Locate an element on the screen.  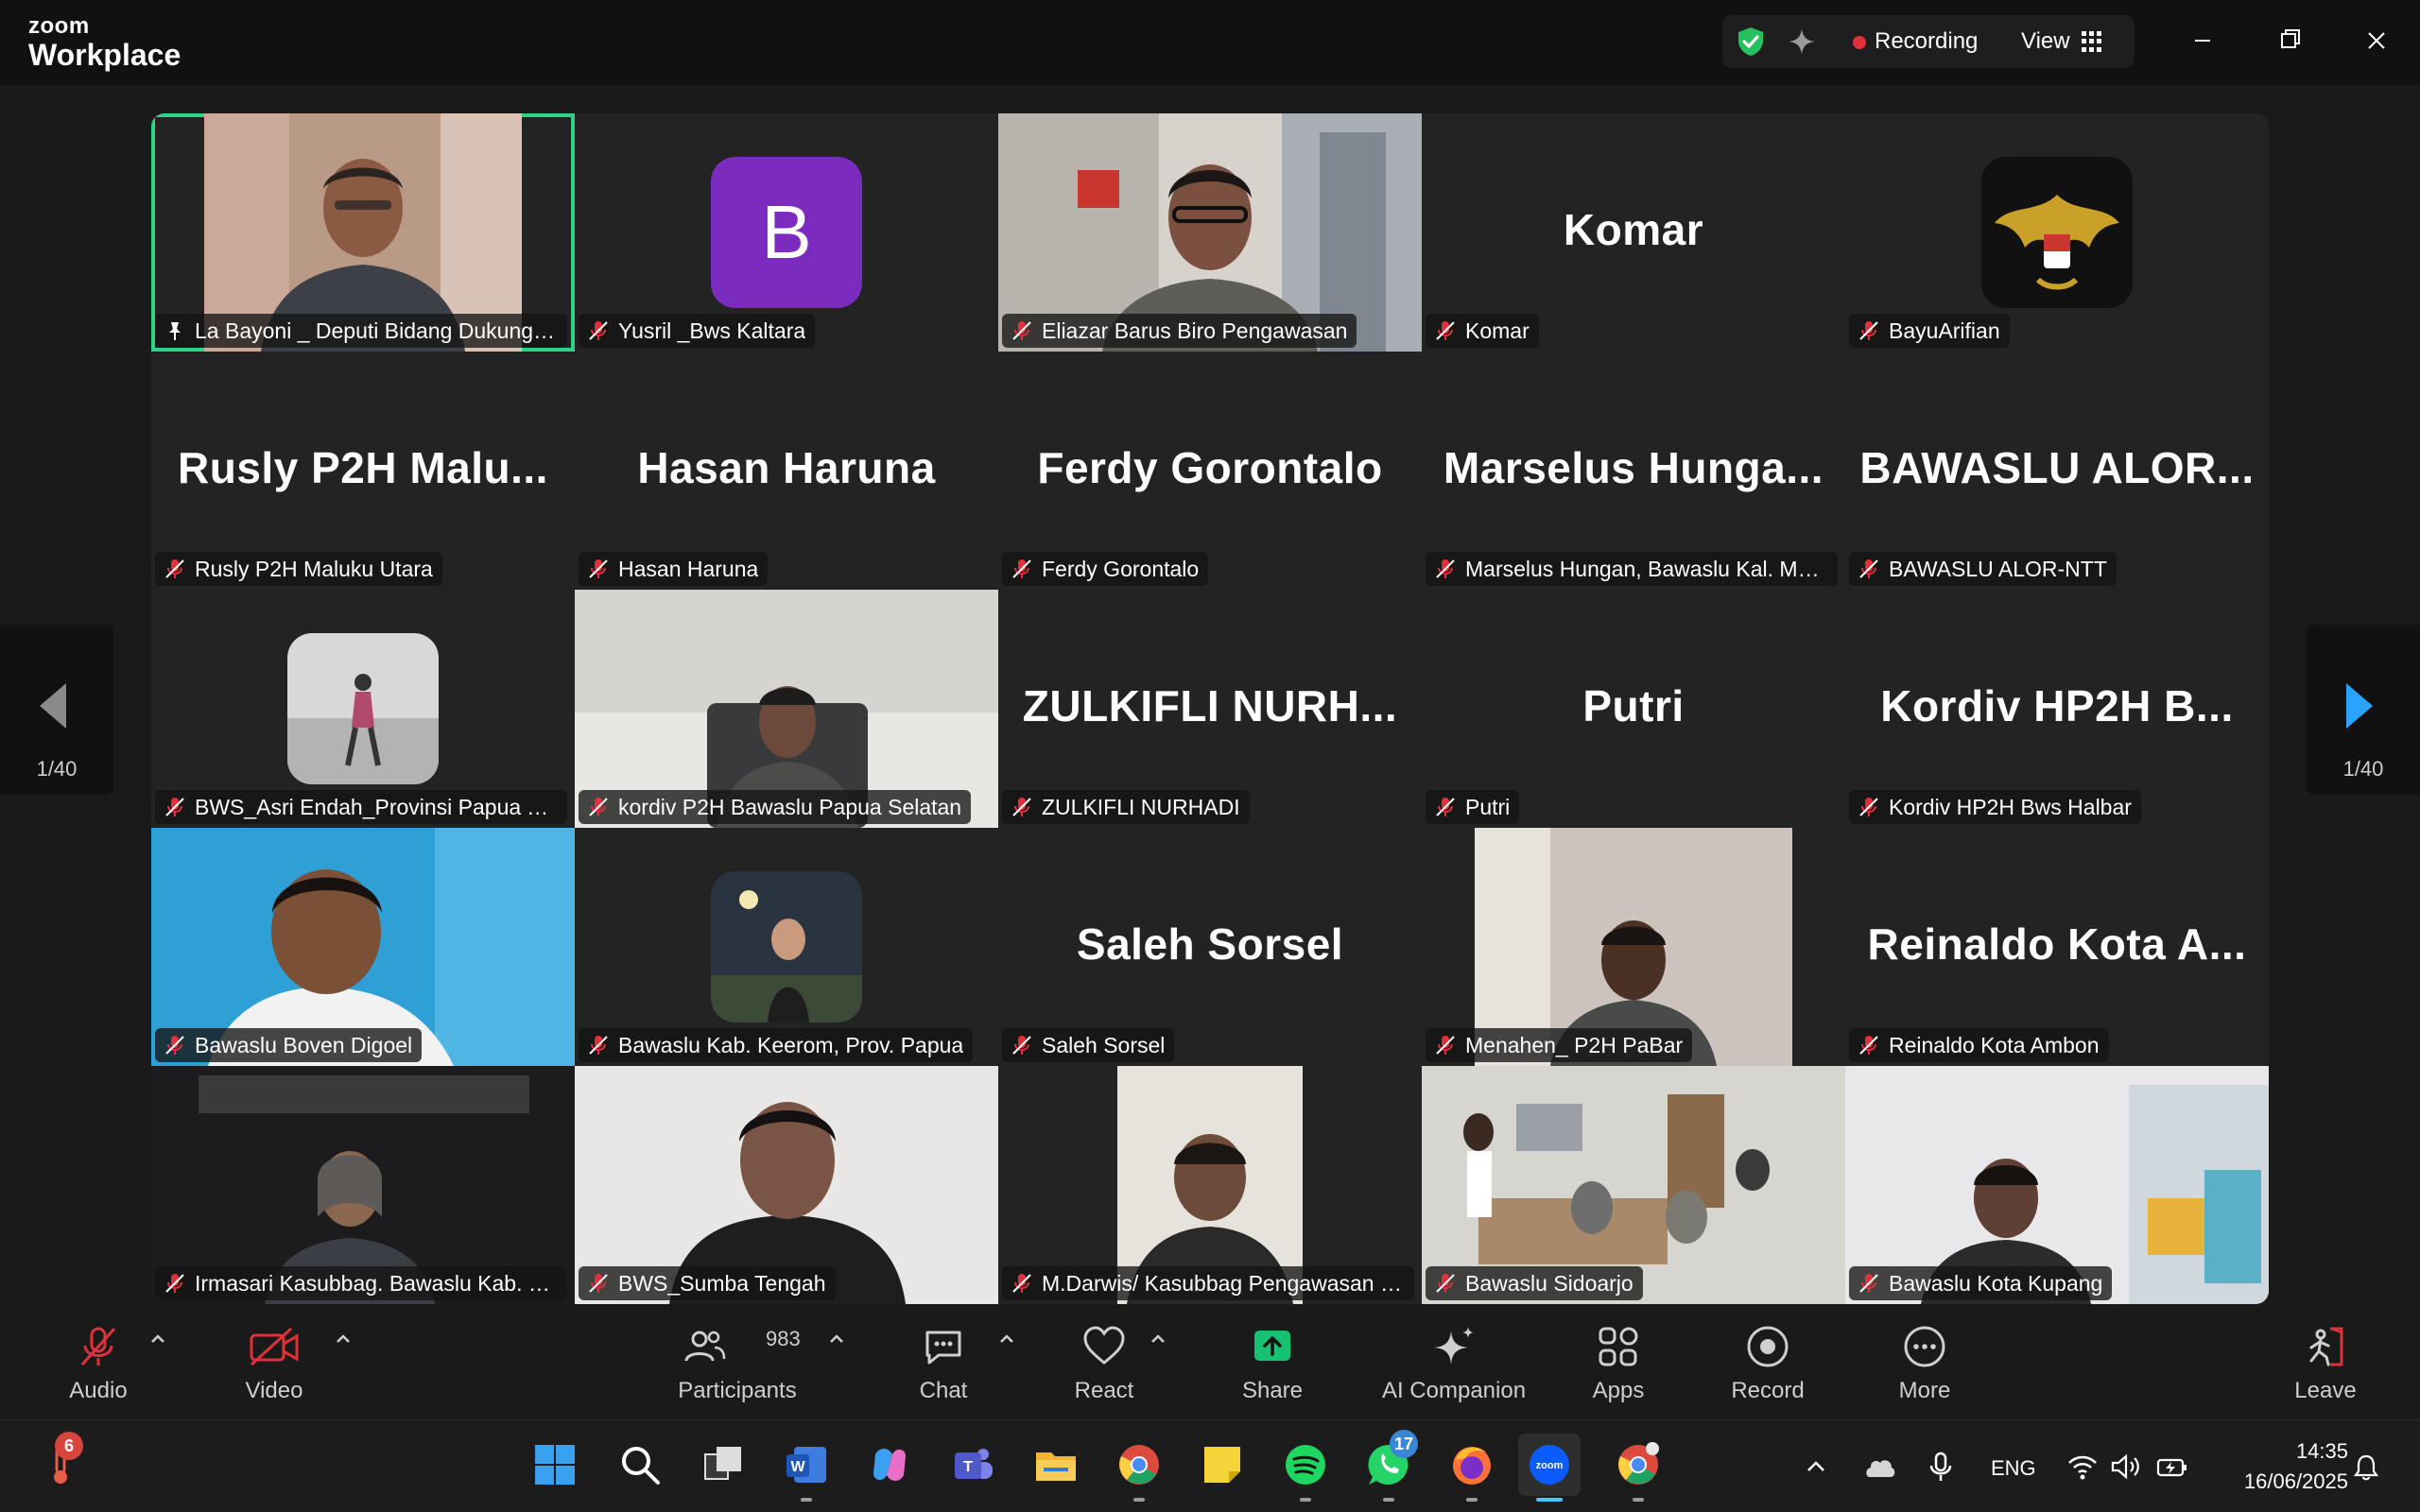
zoom-active-indicator is located at coordinates (1549, 1500).